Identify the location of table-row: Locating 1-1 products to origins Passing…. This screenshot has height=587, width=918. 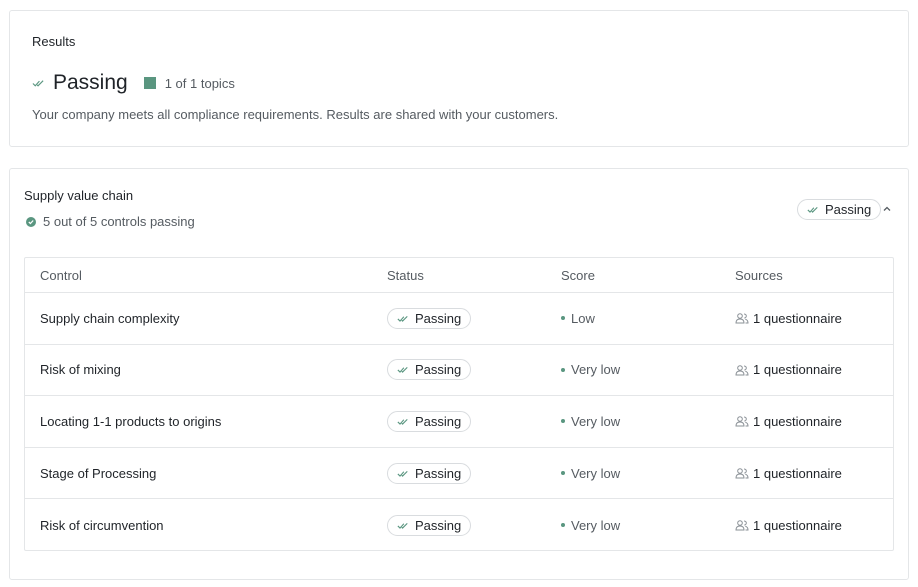
(459, 422).